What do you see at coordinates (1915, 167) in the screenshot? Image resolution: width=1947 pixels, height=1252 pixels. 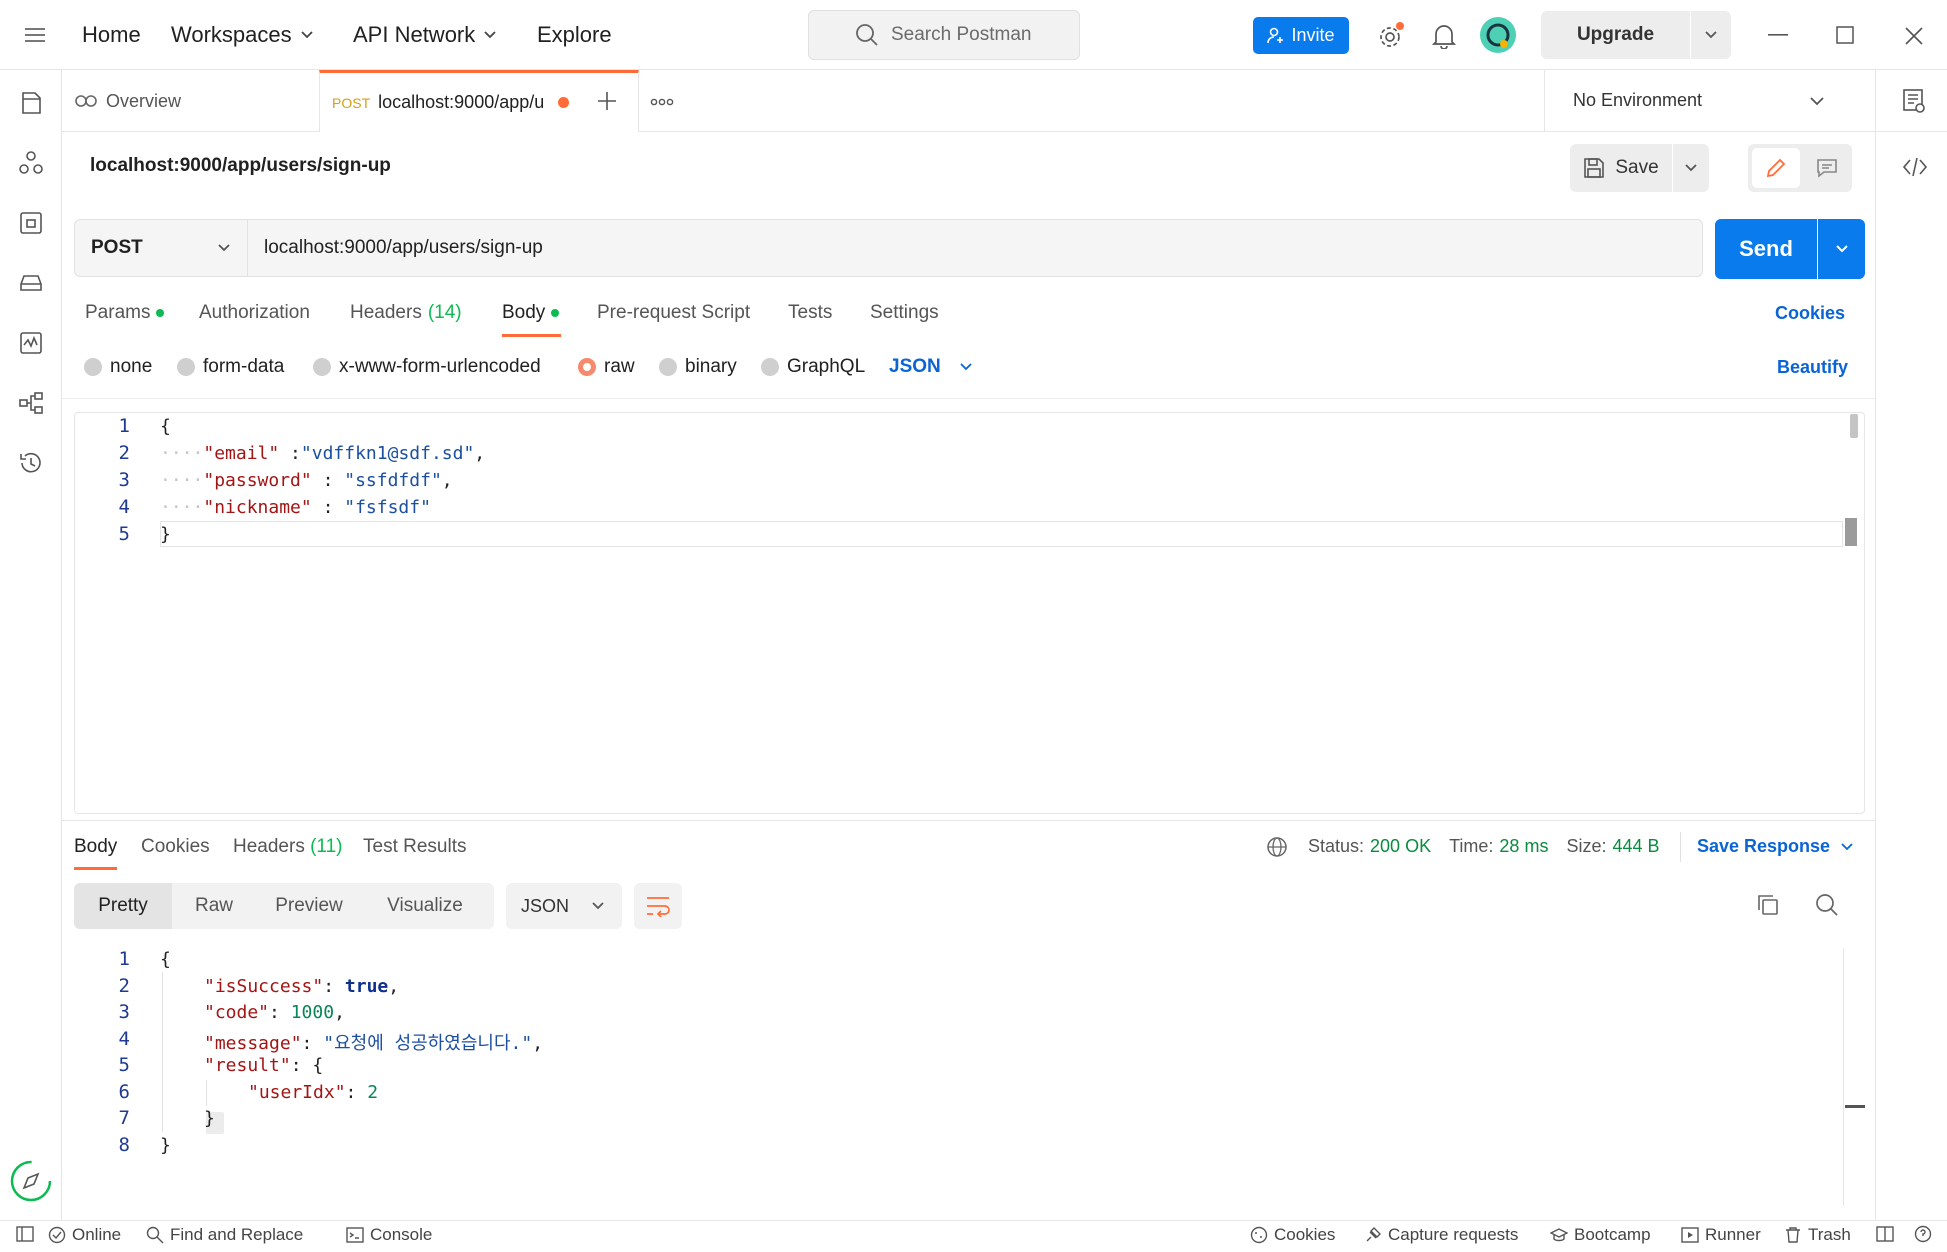 I see `code-icon` at bounding box center [1915, 167].